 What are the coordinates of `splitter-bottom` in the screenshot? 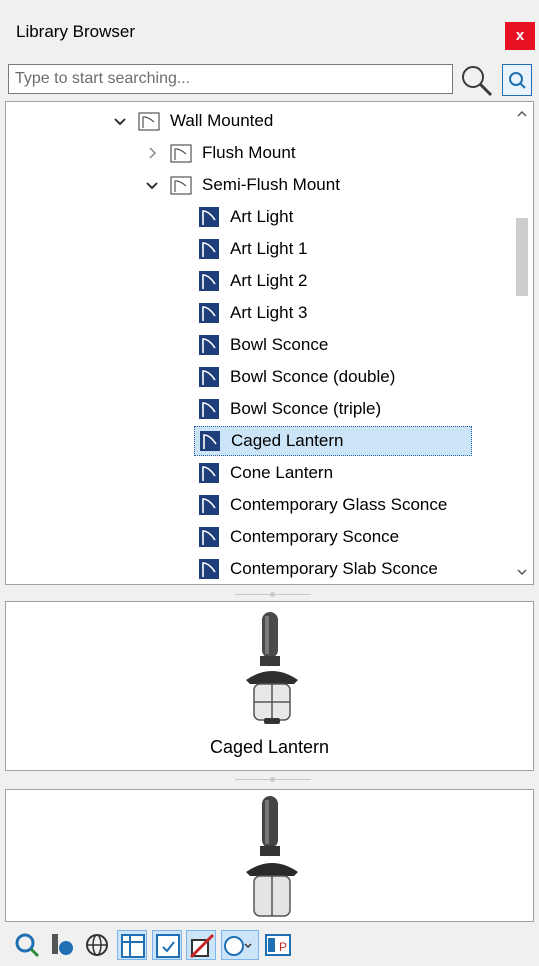 It's located at (269, 780).